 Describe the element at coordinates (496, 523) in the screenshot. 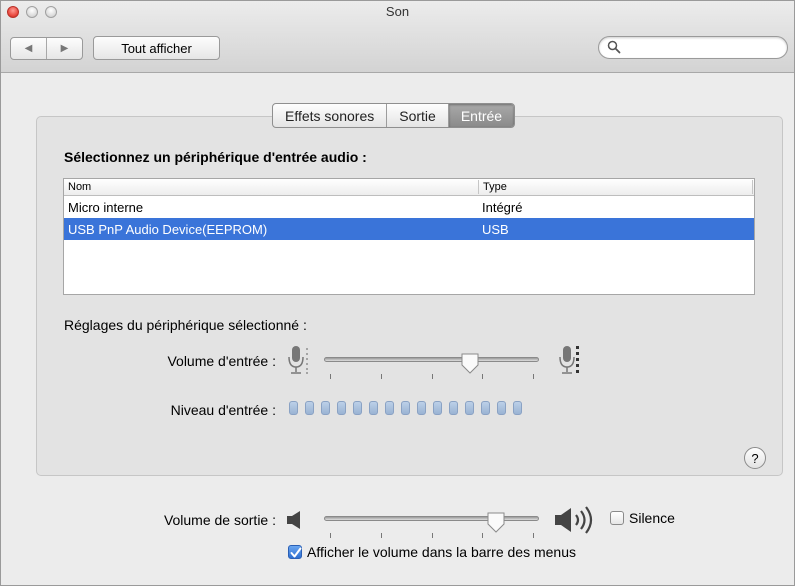

I see `output-volume-slider-thumb` at that location.